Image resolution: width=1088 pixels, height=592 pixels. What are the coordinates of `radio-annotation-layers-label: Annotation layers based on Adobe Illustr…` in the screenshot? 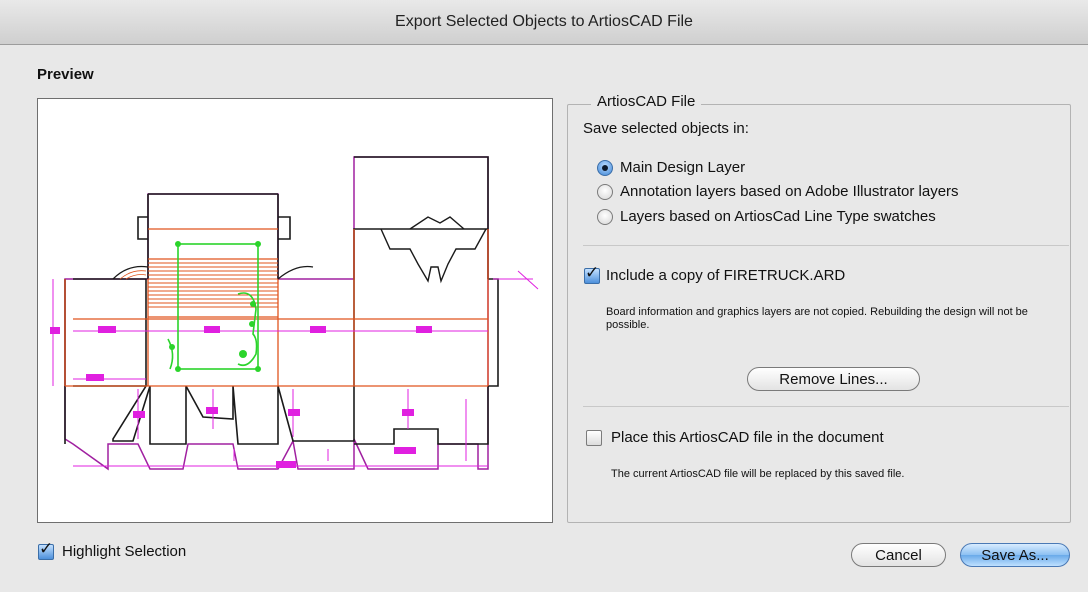 It's located at (789, 191).